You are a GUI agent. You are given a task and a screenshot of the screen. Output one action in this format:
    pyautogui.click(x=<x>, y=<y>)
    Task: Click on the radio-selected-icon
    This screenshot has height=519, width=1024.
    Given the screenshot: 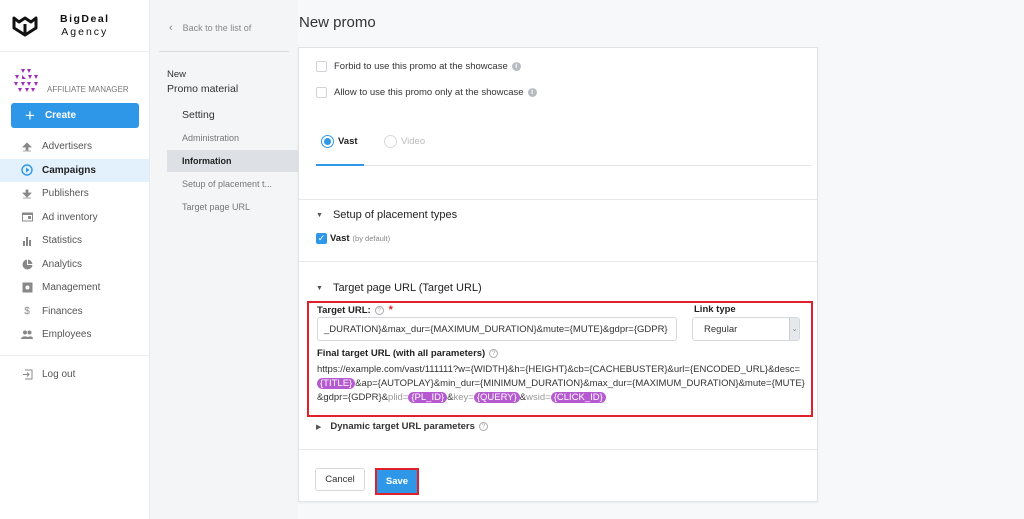 What is the action you would take?
    pyautogui.click(x=327, y=141)
    